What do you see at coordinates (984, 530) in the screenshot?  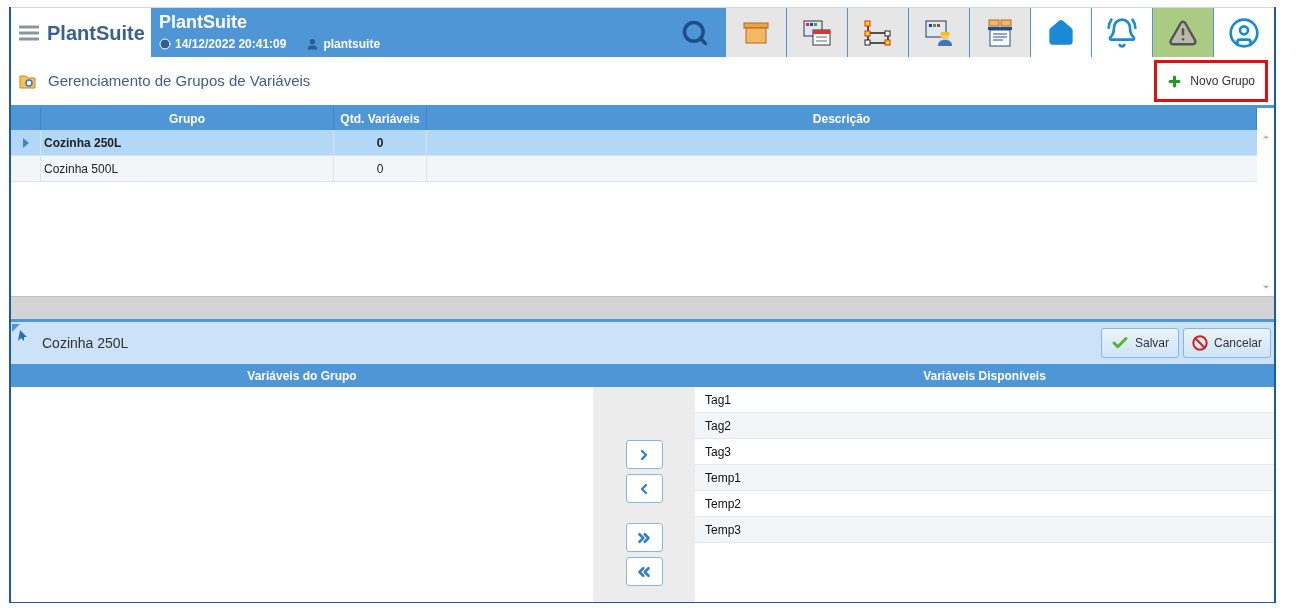 I see `list-item: Temp3` at bounding box center [984, 530].